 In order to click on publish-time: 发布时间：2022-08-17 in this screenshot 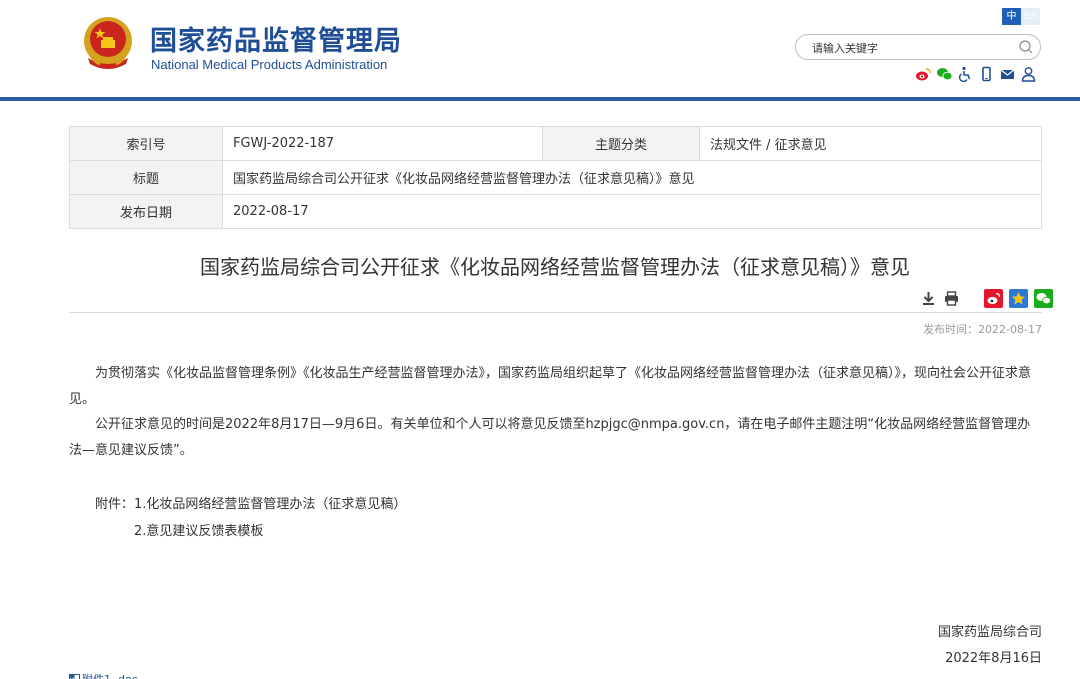, I will do `click(982, 329)`.